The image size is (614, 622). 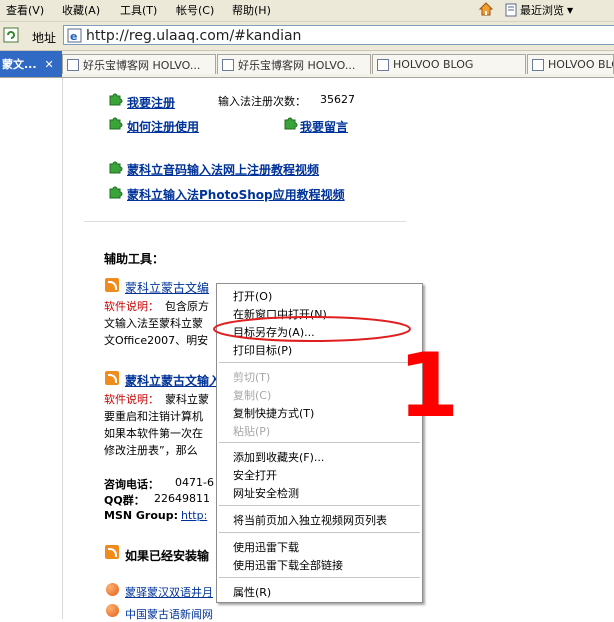 I want to click on tool2-desc-line3: 如果本软件第一次在, so click(x=153, y=433).